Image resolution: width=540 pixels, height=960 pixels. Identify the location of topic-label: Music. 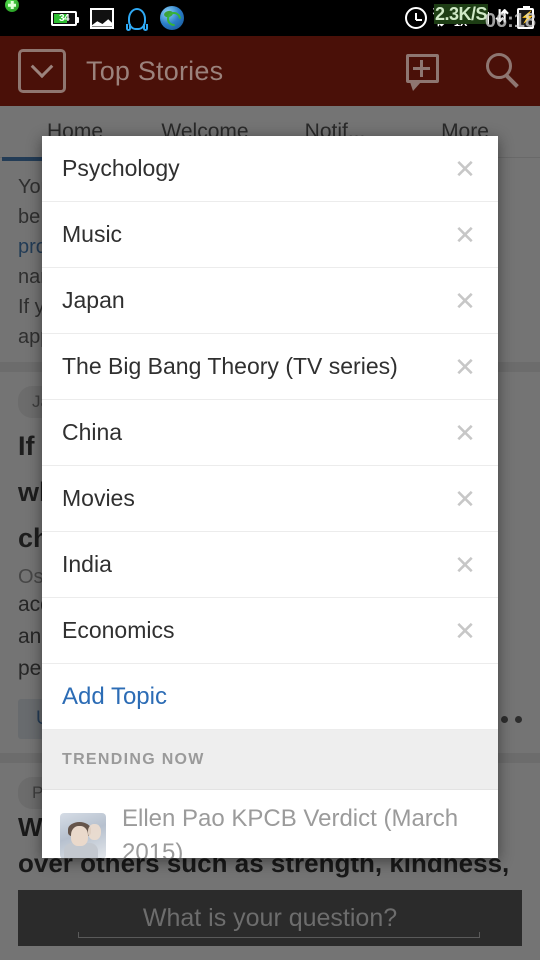
(92, 234).